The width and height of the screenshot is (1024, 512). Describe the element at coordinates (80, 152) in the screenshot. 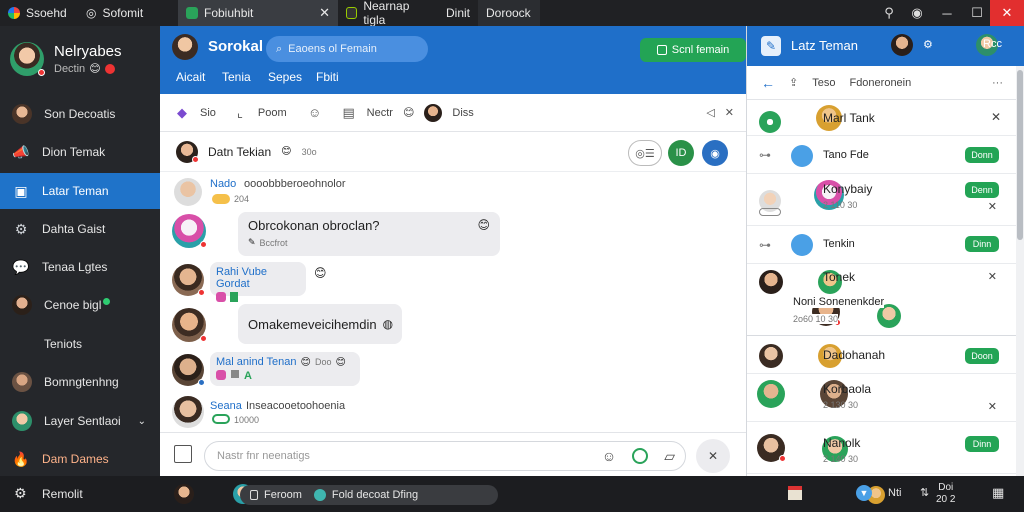

I see `sidebar-item-temak: 📣 Dion Temak` at that location.